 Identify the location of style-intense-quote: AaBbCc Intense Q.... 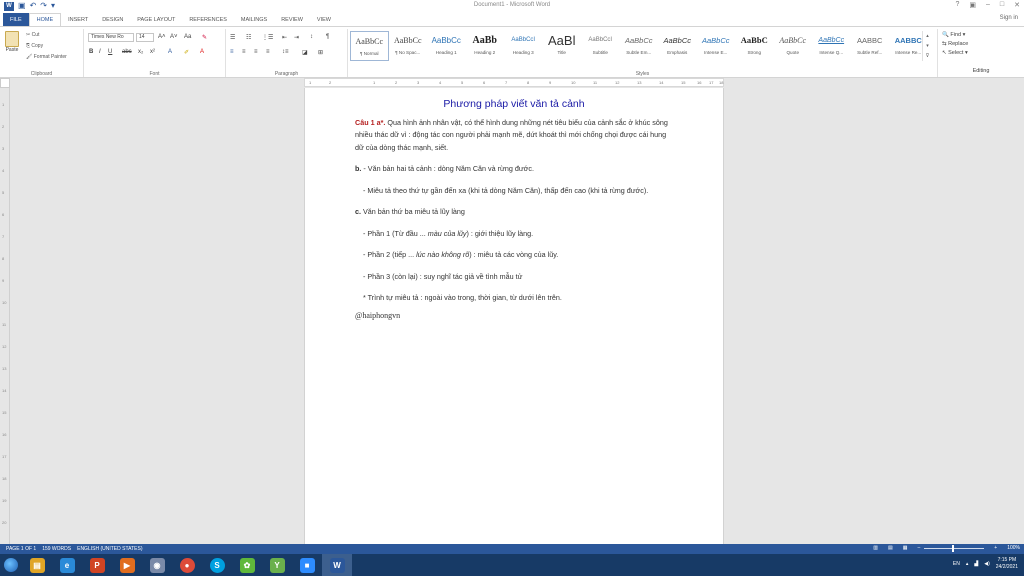
(831, 46).